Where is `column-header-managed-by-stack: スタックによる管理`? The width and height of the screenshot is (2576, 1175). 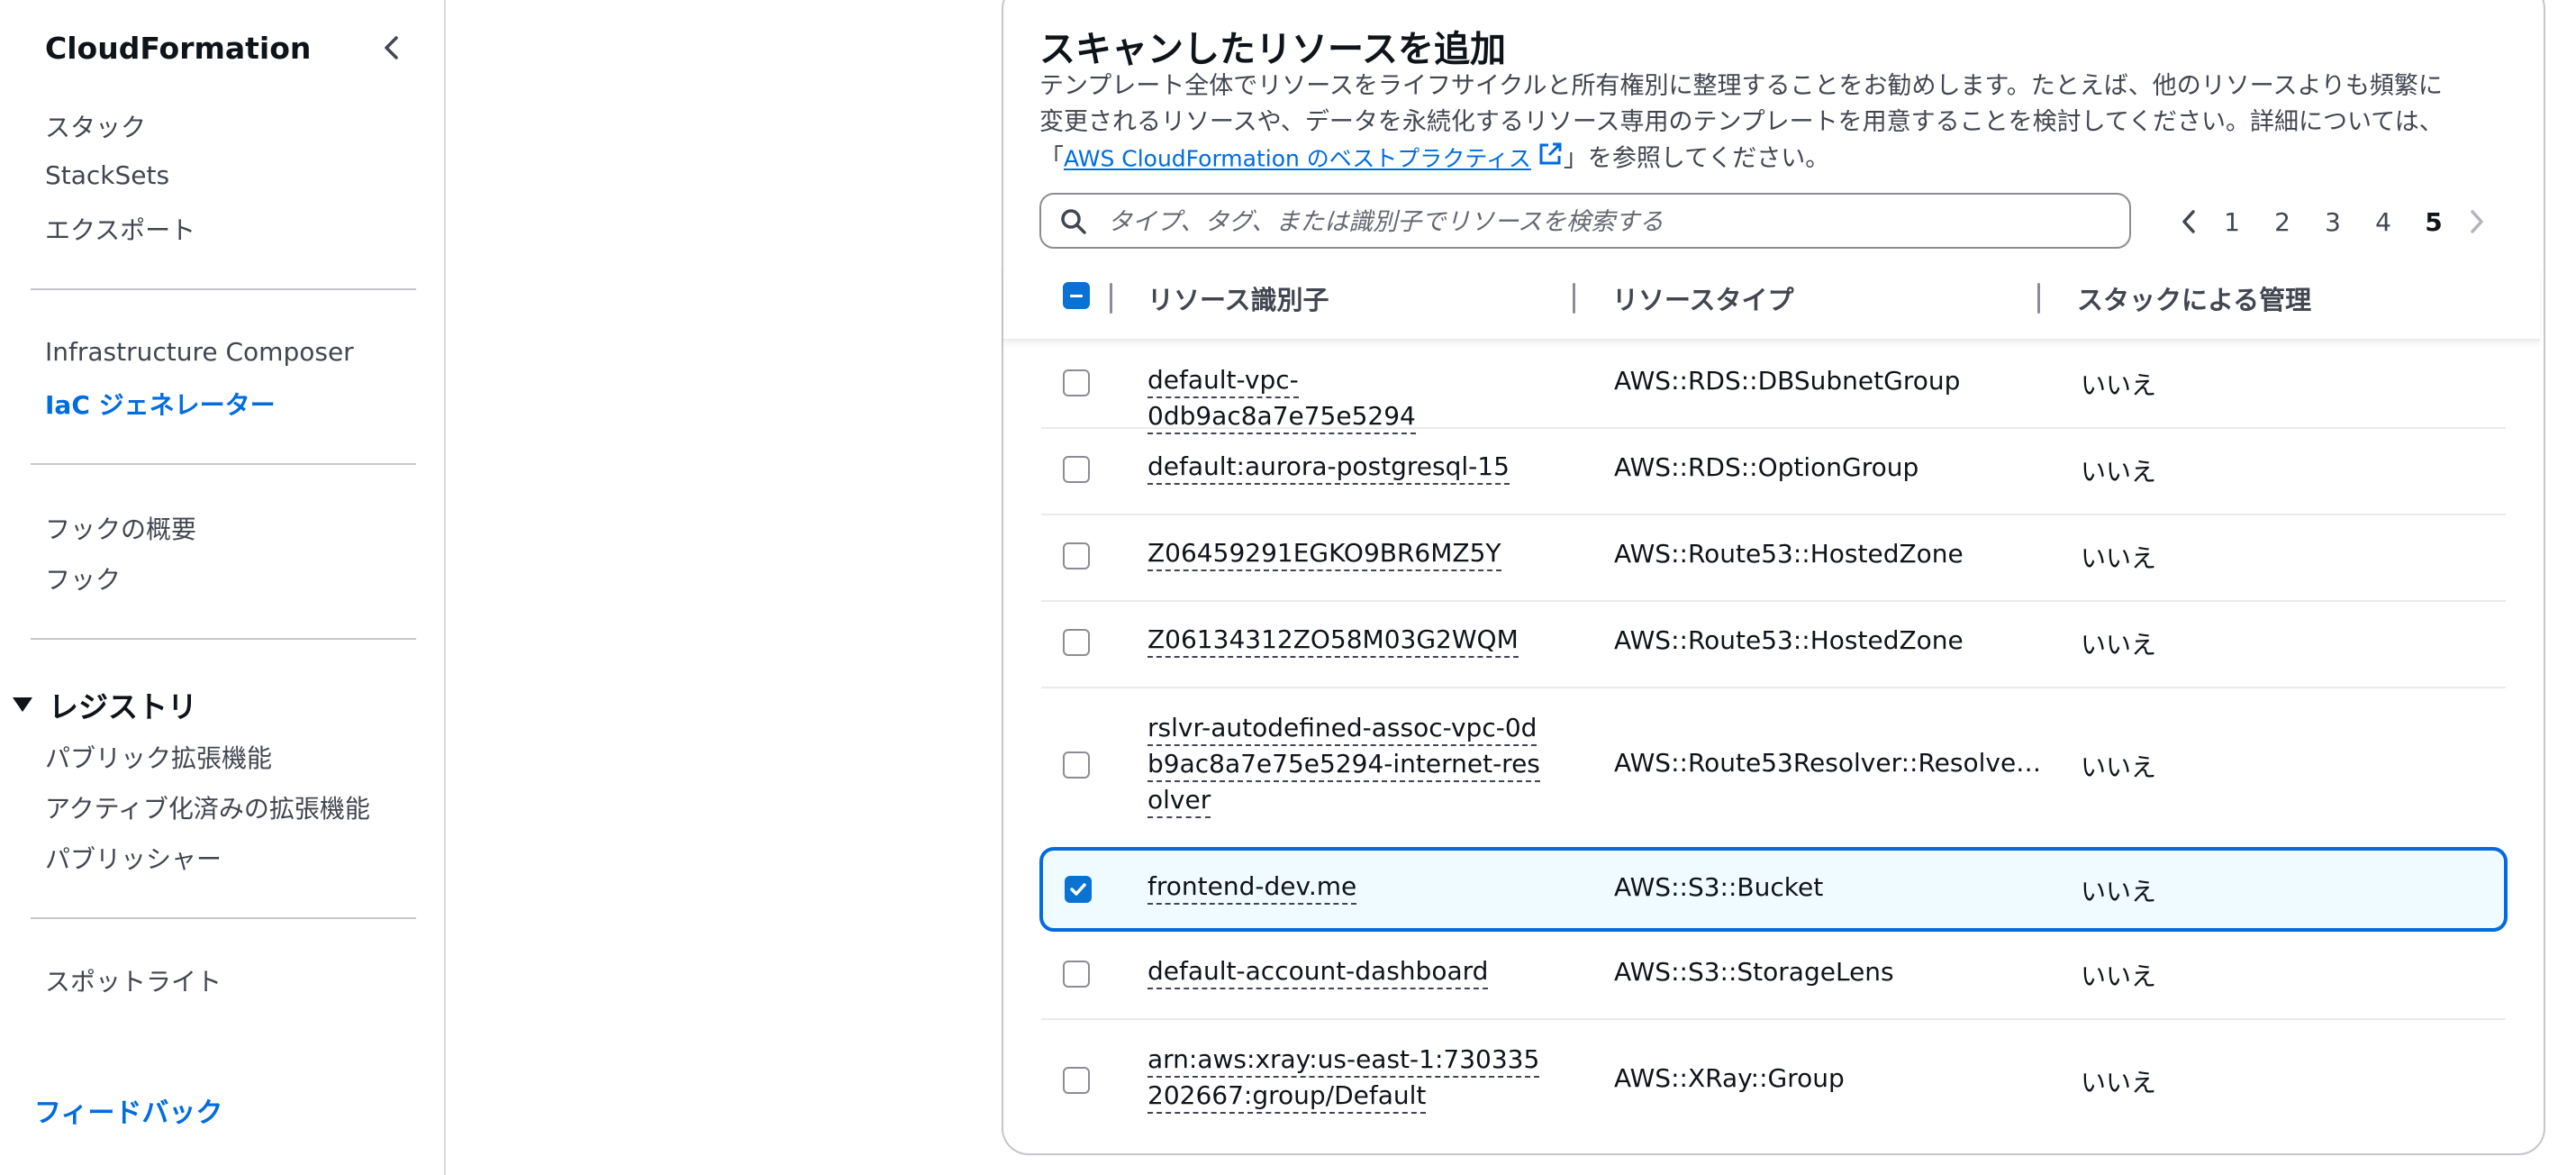 column-header-managed-by-stack: スタックによる管理 is located at coordinates (2194, 298).